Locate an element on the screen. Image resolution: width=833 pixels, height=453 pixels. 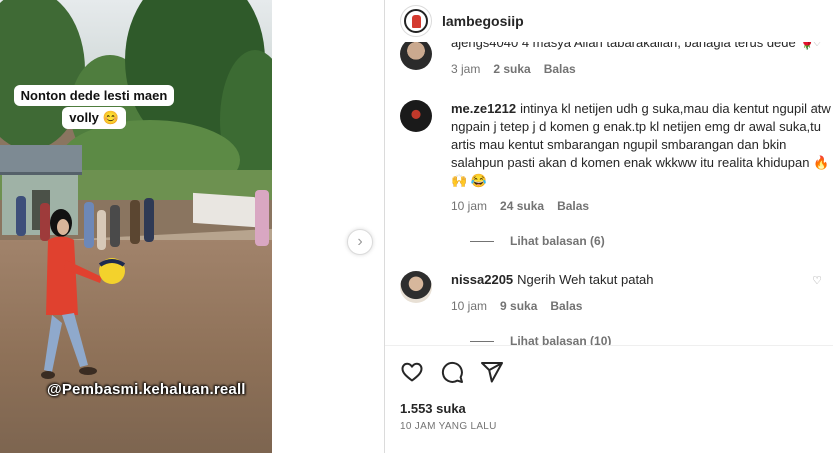
post-actions is located at coordinates (452, 372).